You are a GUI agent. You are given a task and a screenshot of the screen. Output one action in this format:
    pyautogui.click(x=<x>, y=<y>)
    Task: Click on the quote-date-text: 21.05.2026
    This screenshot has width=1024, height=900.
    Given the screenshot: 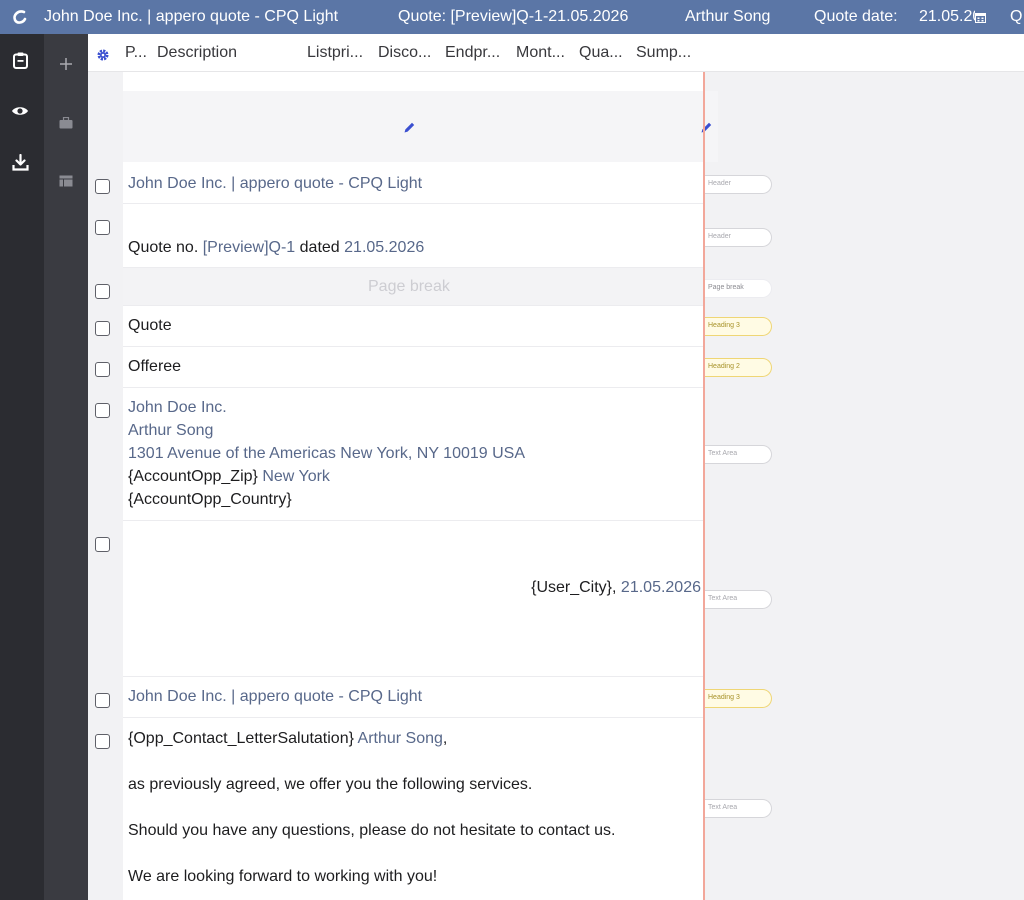 What is the action you would take?
    pyautogui.click(x=384, y=247)
    